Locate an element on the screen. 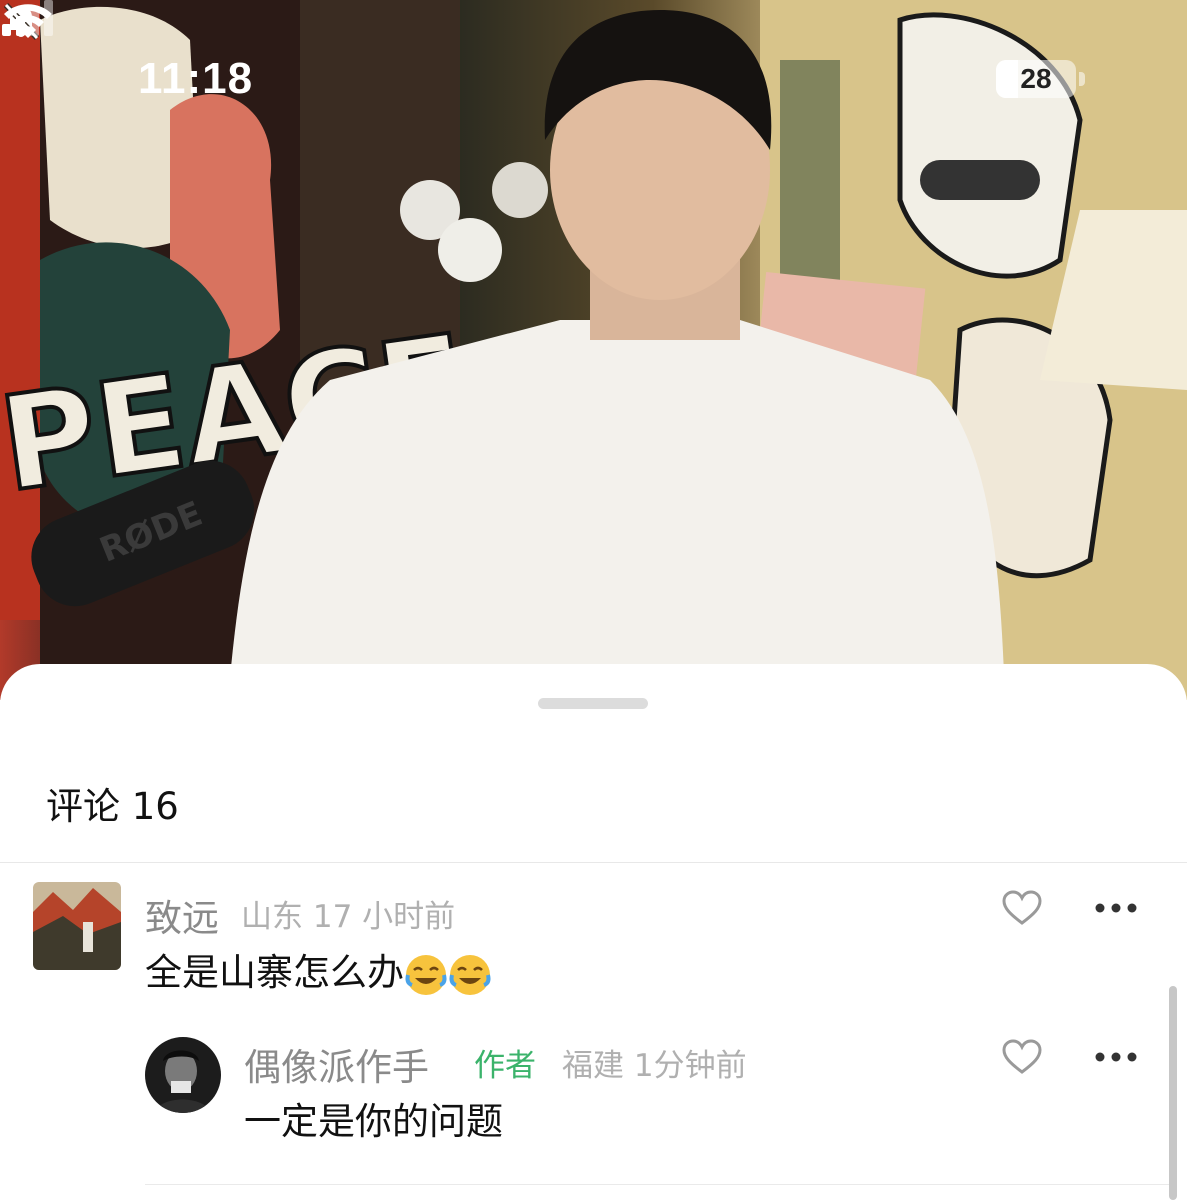 Image resolution: width=1187 pixels, height=1200 pixels. comments-title: 评论 16 is located at coordinates (112, 806).